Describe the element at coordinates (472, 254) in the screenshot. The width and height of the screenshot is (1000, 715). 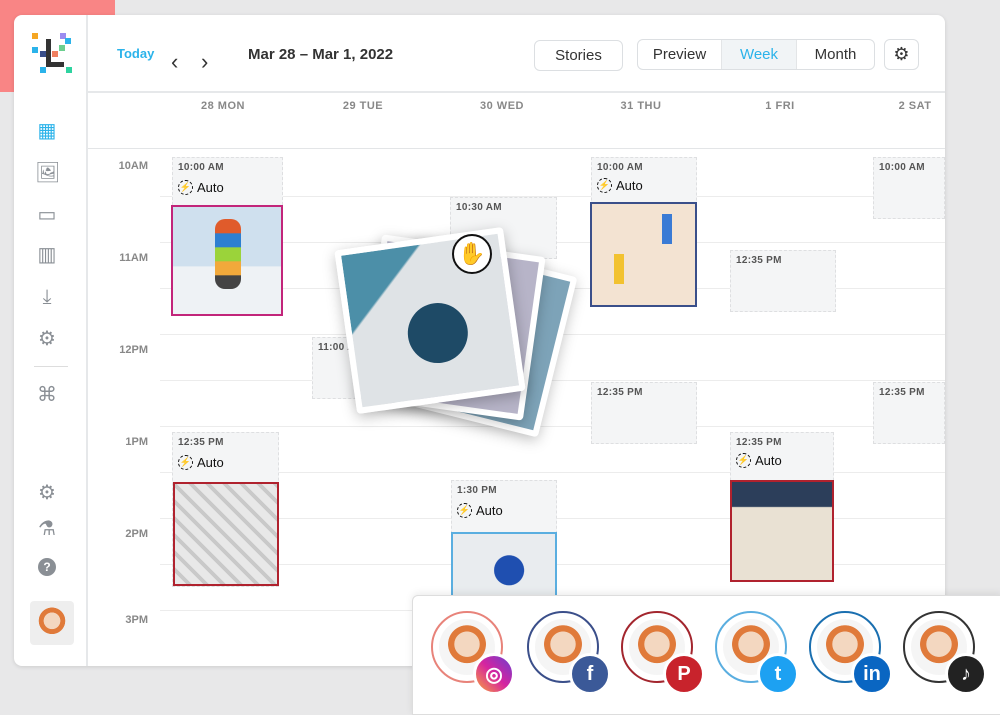
I see `grab-hand-icon: ✋` at that location.